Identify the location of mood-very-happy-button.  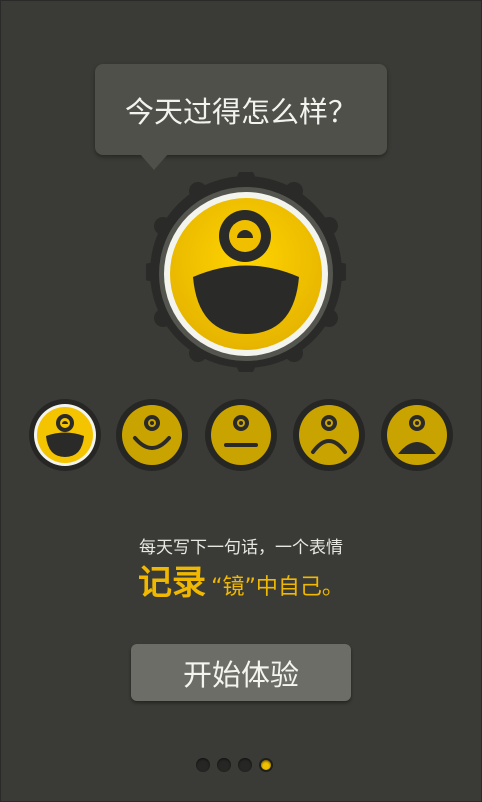
(65, 435).